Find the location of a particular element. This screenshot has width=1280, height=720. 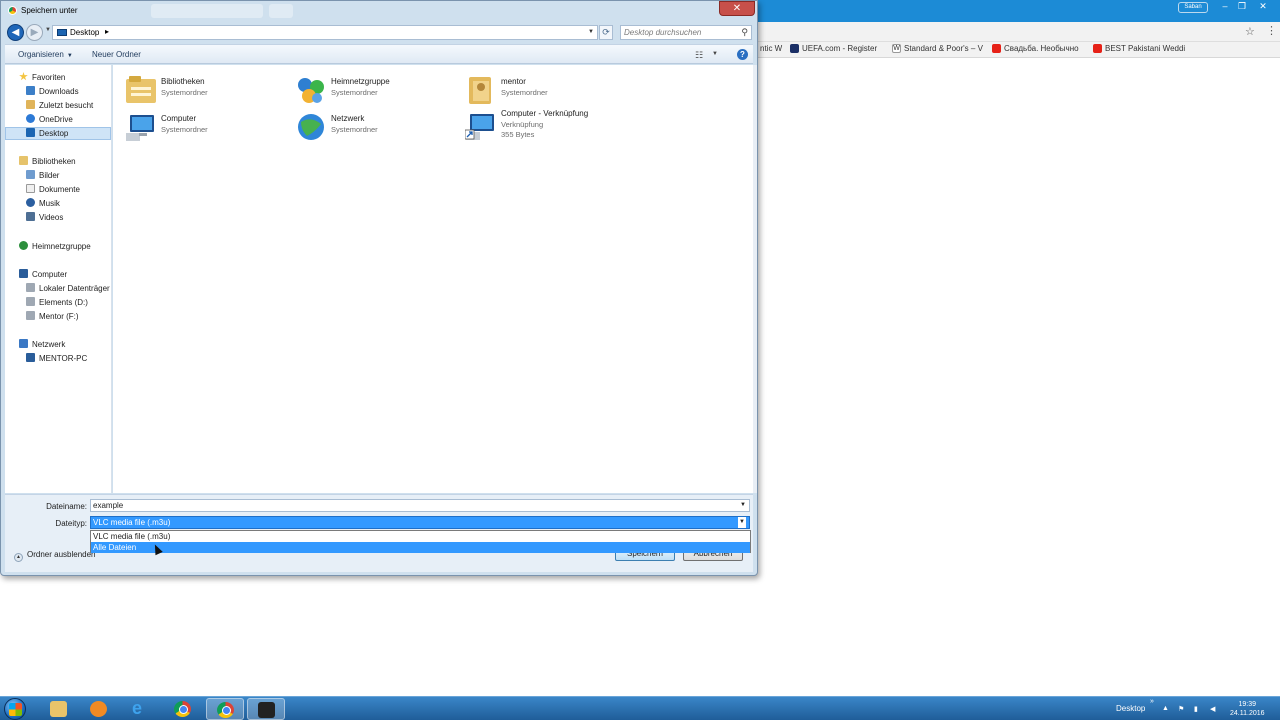

help-icon: ? is located at coordinates (742, 54).